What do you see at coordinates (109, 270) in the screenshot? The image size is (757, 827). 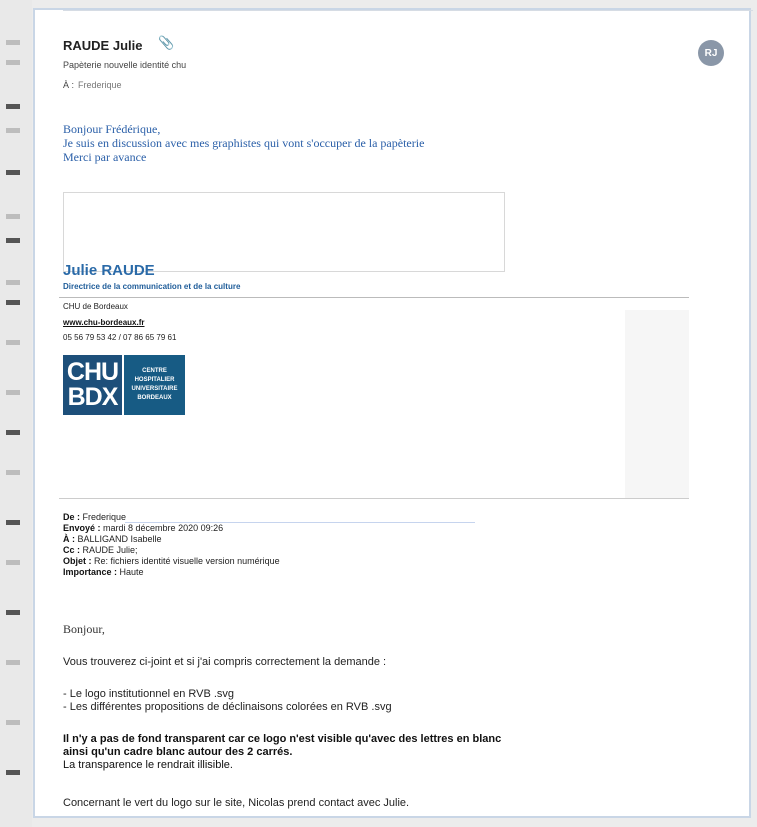 I see `signature-name: Julie RAUDE` at bounding box center [109, 270].